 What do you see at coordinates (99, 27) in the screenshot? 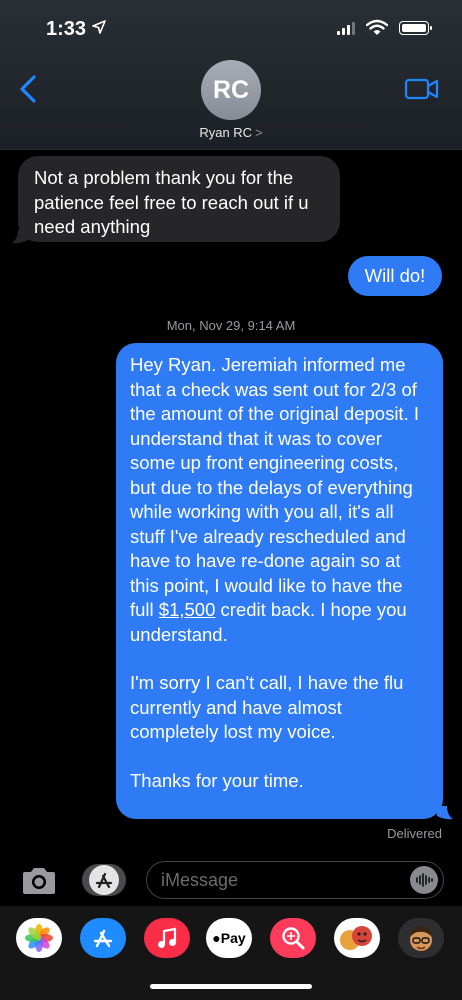
I see `location-arrow-icon` at bounding box center [99, 27].